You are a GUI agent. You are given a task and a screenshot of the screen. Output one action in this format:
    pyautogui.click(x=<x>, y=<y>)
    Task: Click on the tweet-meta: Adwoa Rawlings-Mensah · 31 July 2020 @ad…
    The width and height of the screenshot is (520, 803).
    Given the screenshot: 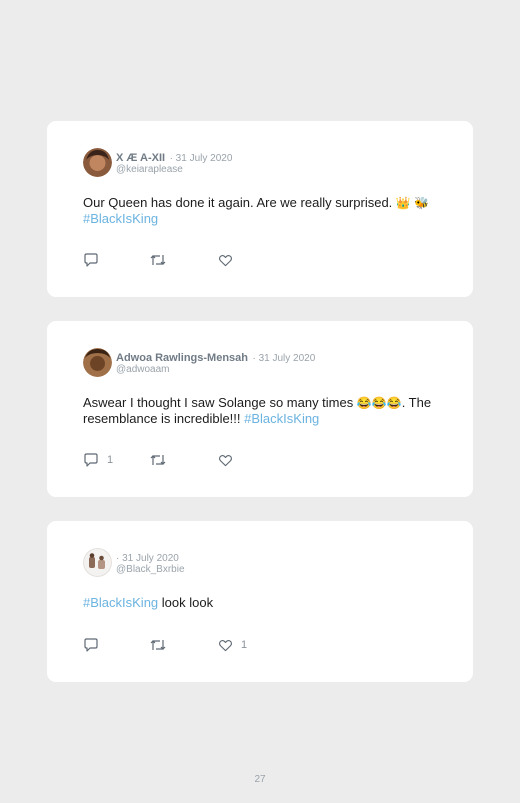 What is the action you would take?
    pyautogui.click(x=215, y=363)
    